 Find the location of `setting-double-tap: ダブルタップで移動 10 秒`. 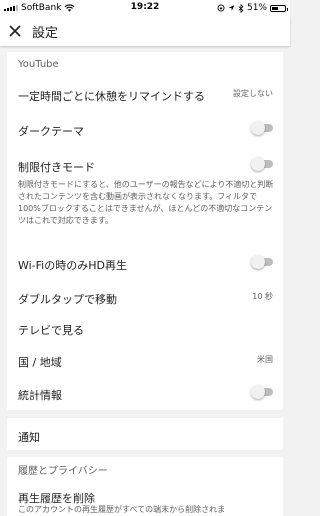

setting-double-tap: ダブルタップで移動 10 秒 is located at coordinates (145, 297).